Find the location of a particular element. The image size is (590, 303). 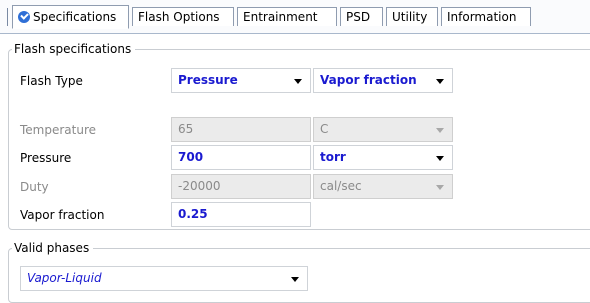

tab-utility-label: Utility is located at coordinates (410, 17).